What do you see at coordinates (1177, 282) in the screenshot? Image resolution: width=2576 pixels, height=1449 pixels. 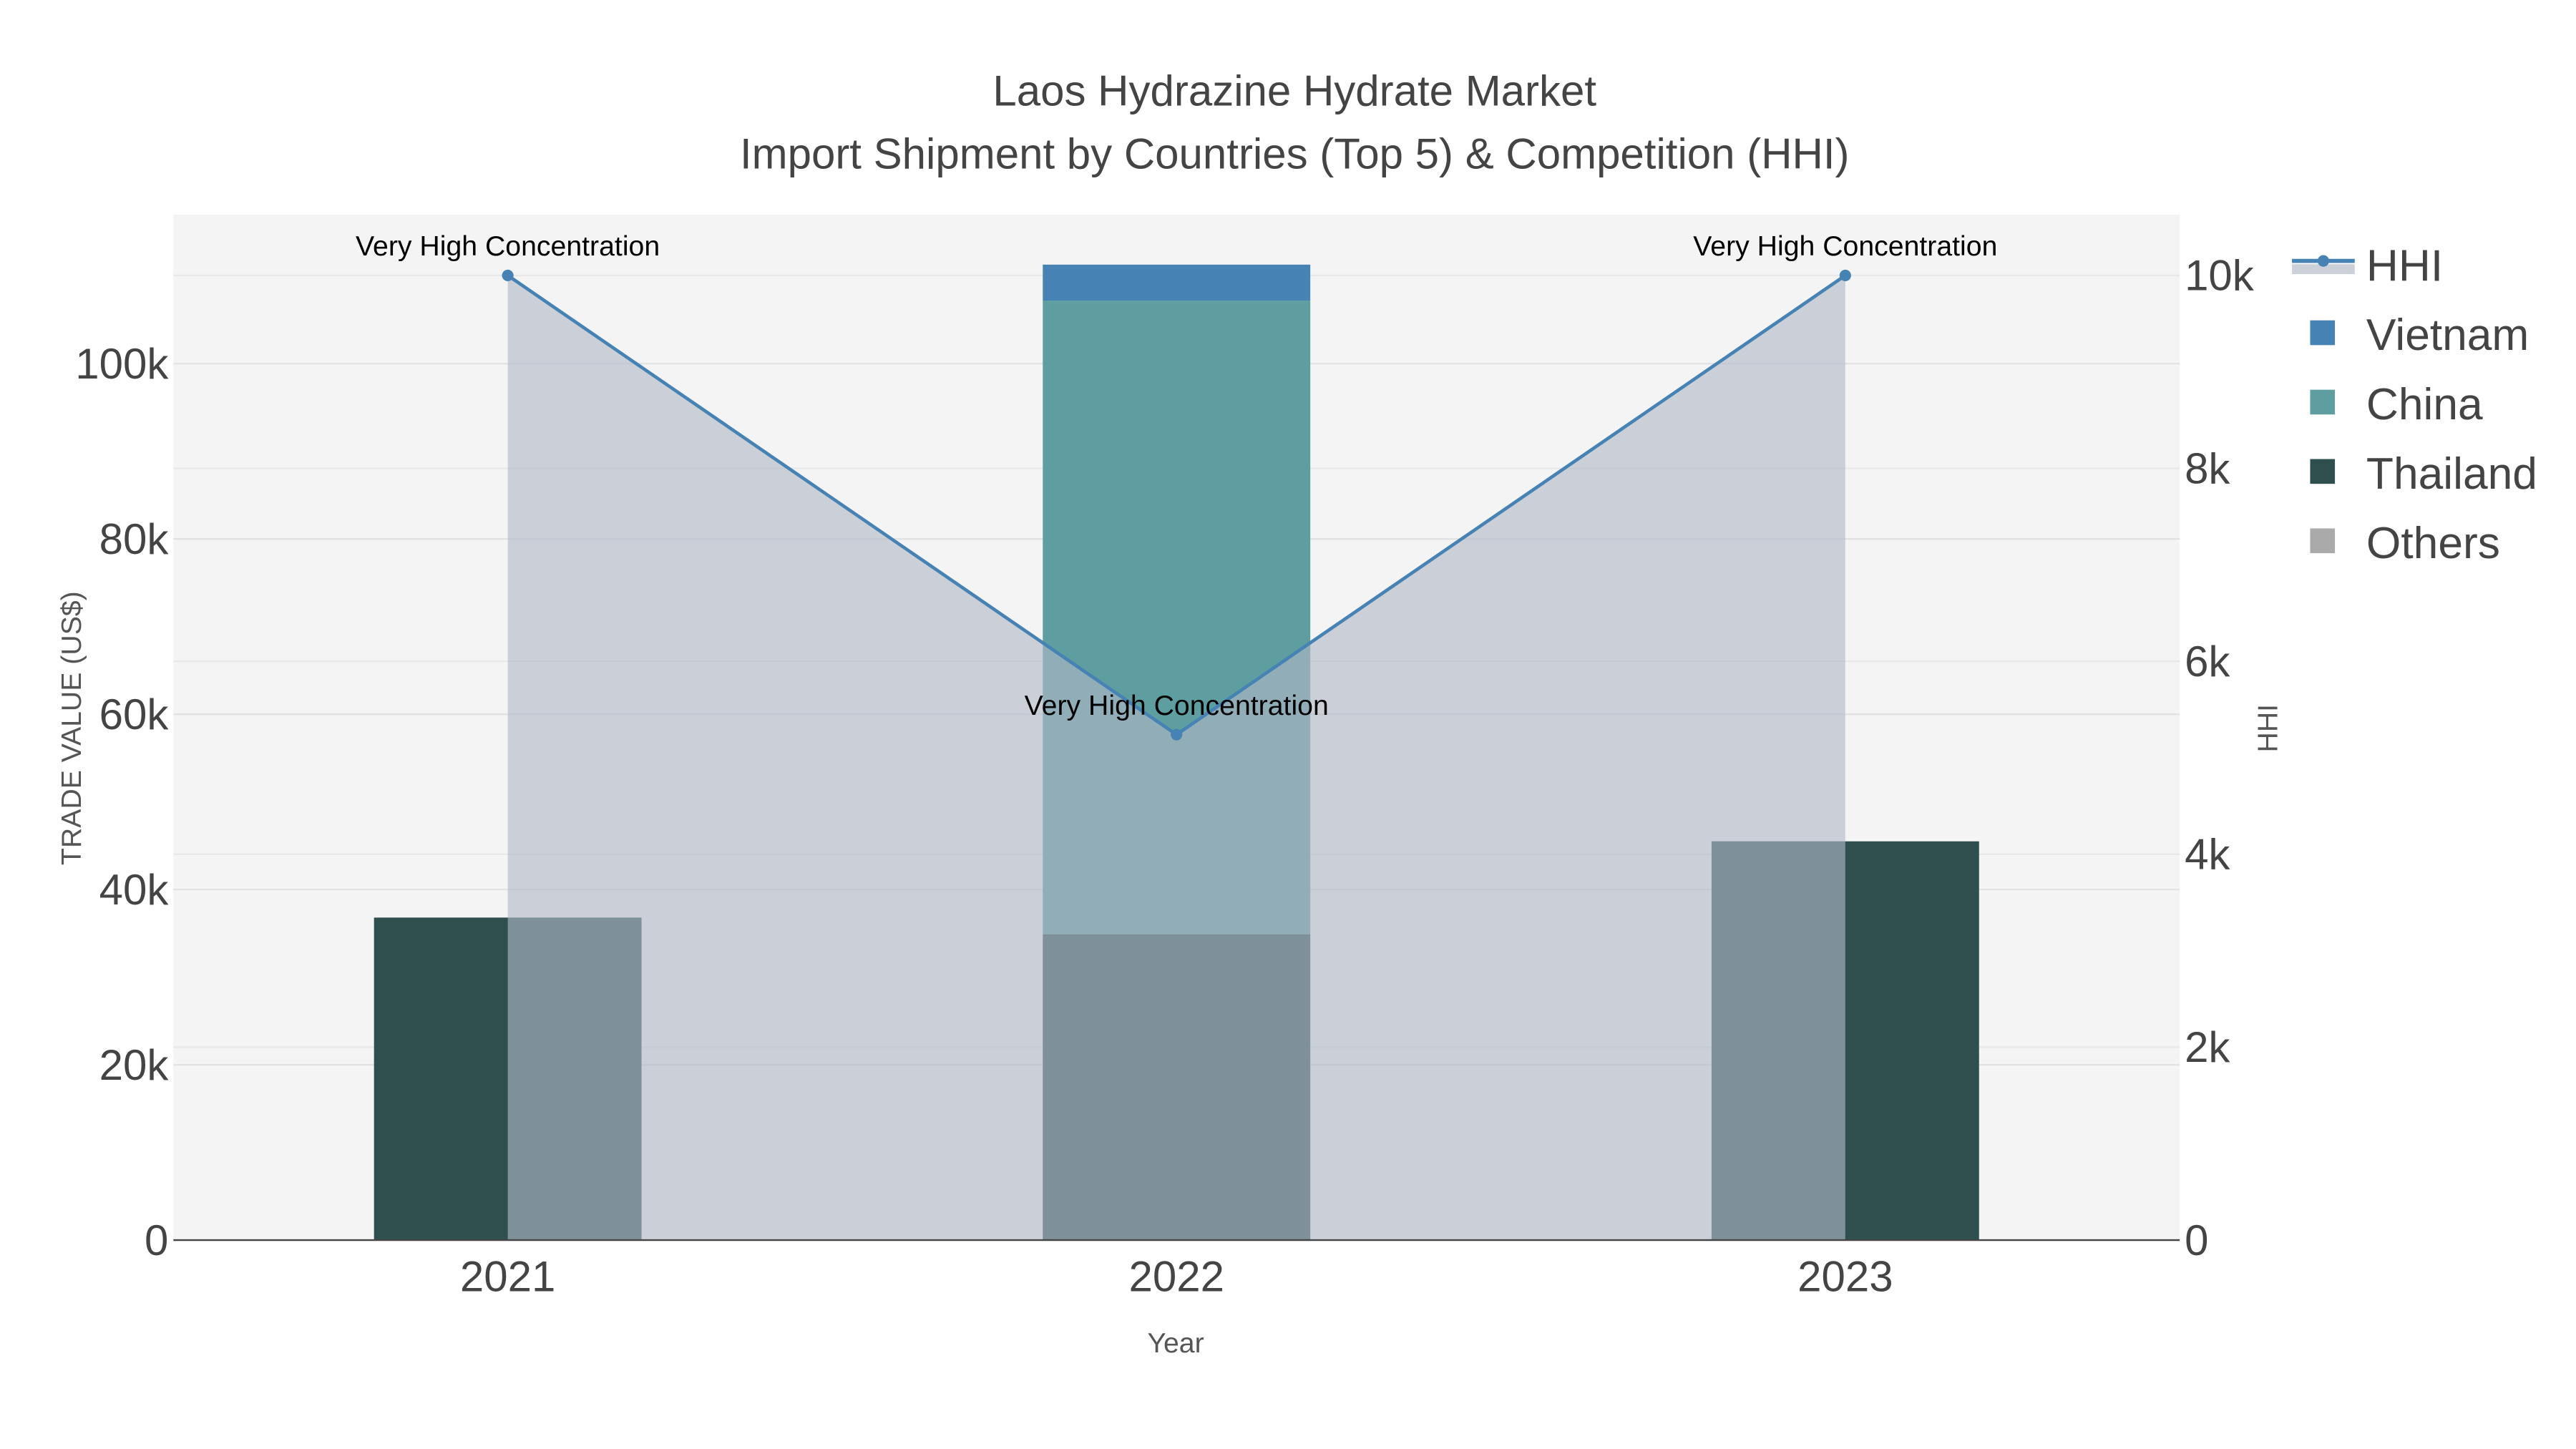 I see `bar-vietnam-2022` at bounding box center [1177, 282].